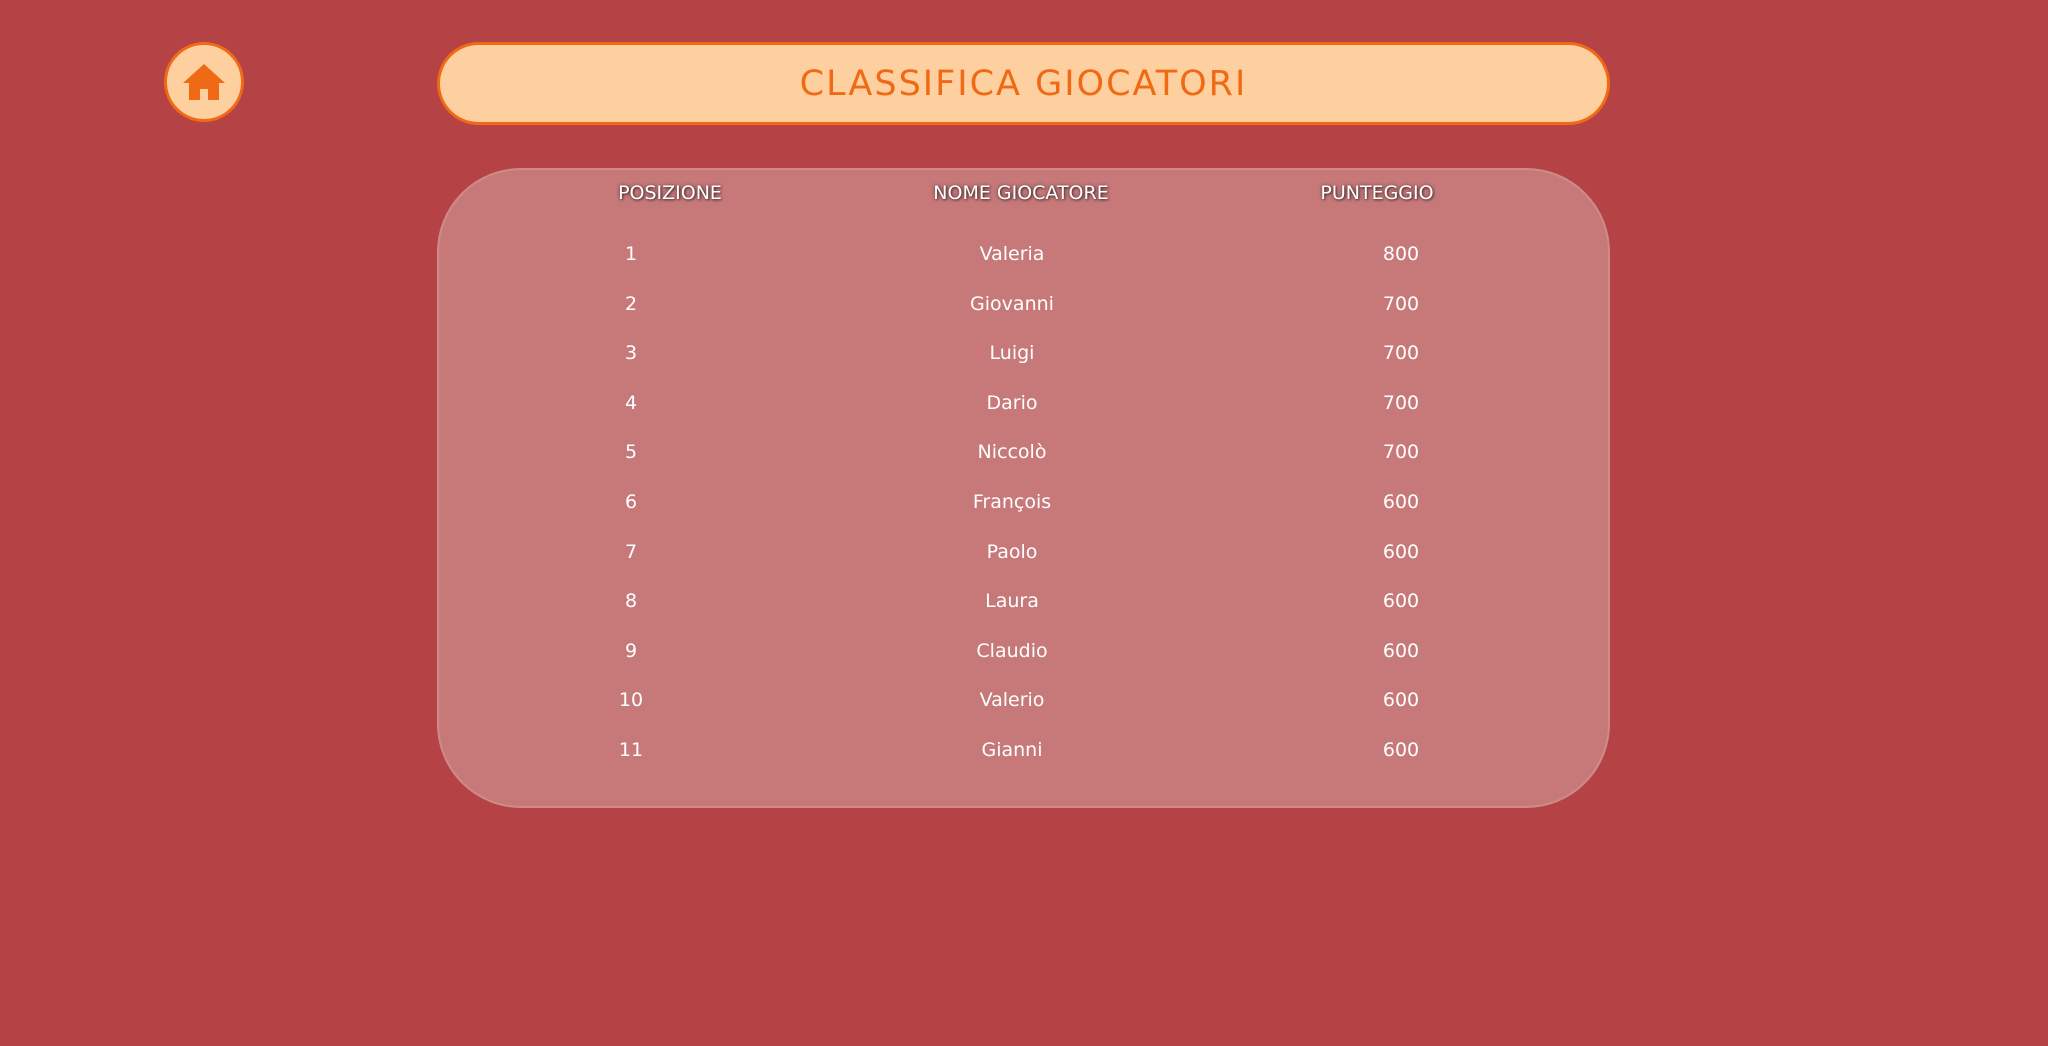 The image size is (2048, 1046). What do you see at coordinates (1377, 193) in the screenshot?
I see `column-header-score: PUNTEGGIO` at bounding box center [1377, 193].